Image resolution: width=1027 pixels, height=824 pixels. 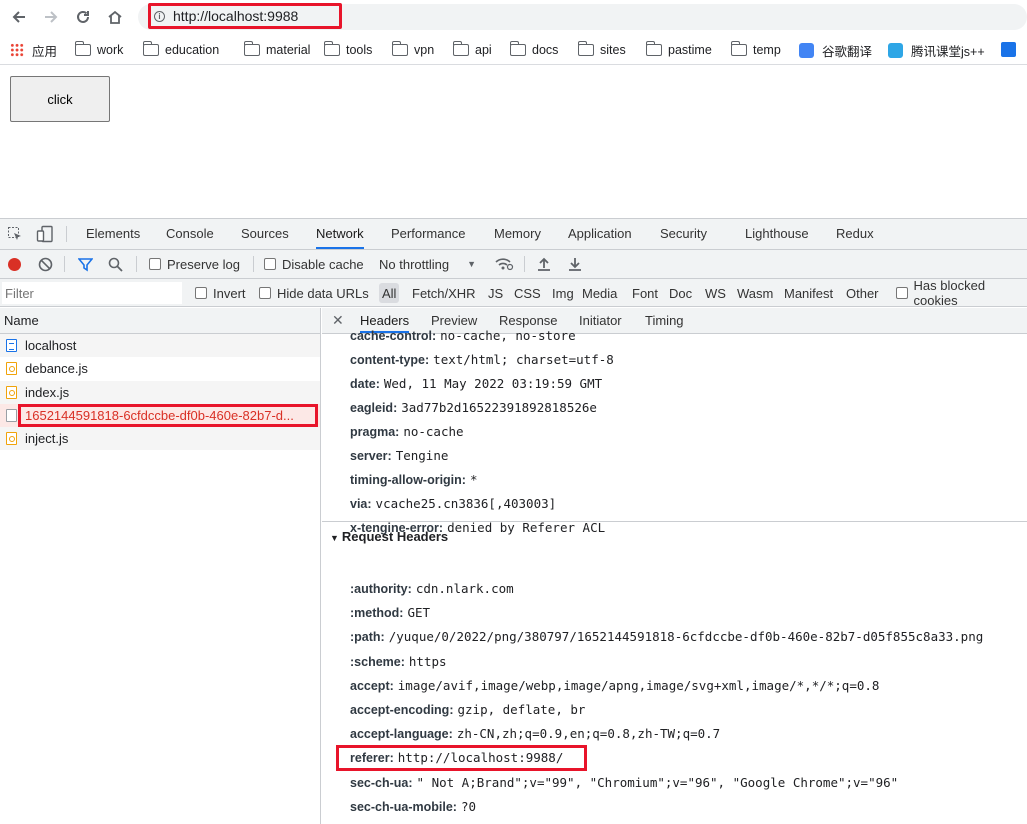 What do you see at coordinates (160, 392) in the screenshot?
I see `request-row: index.js` at bounding box center [160, 392].